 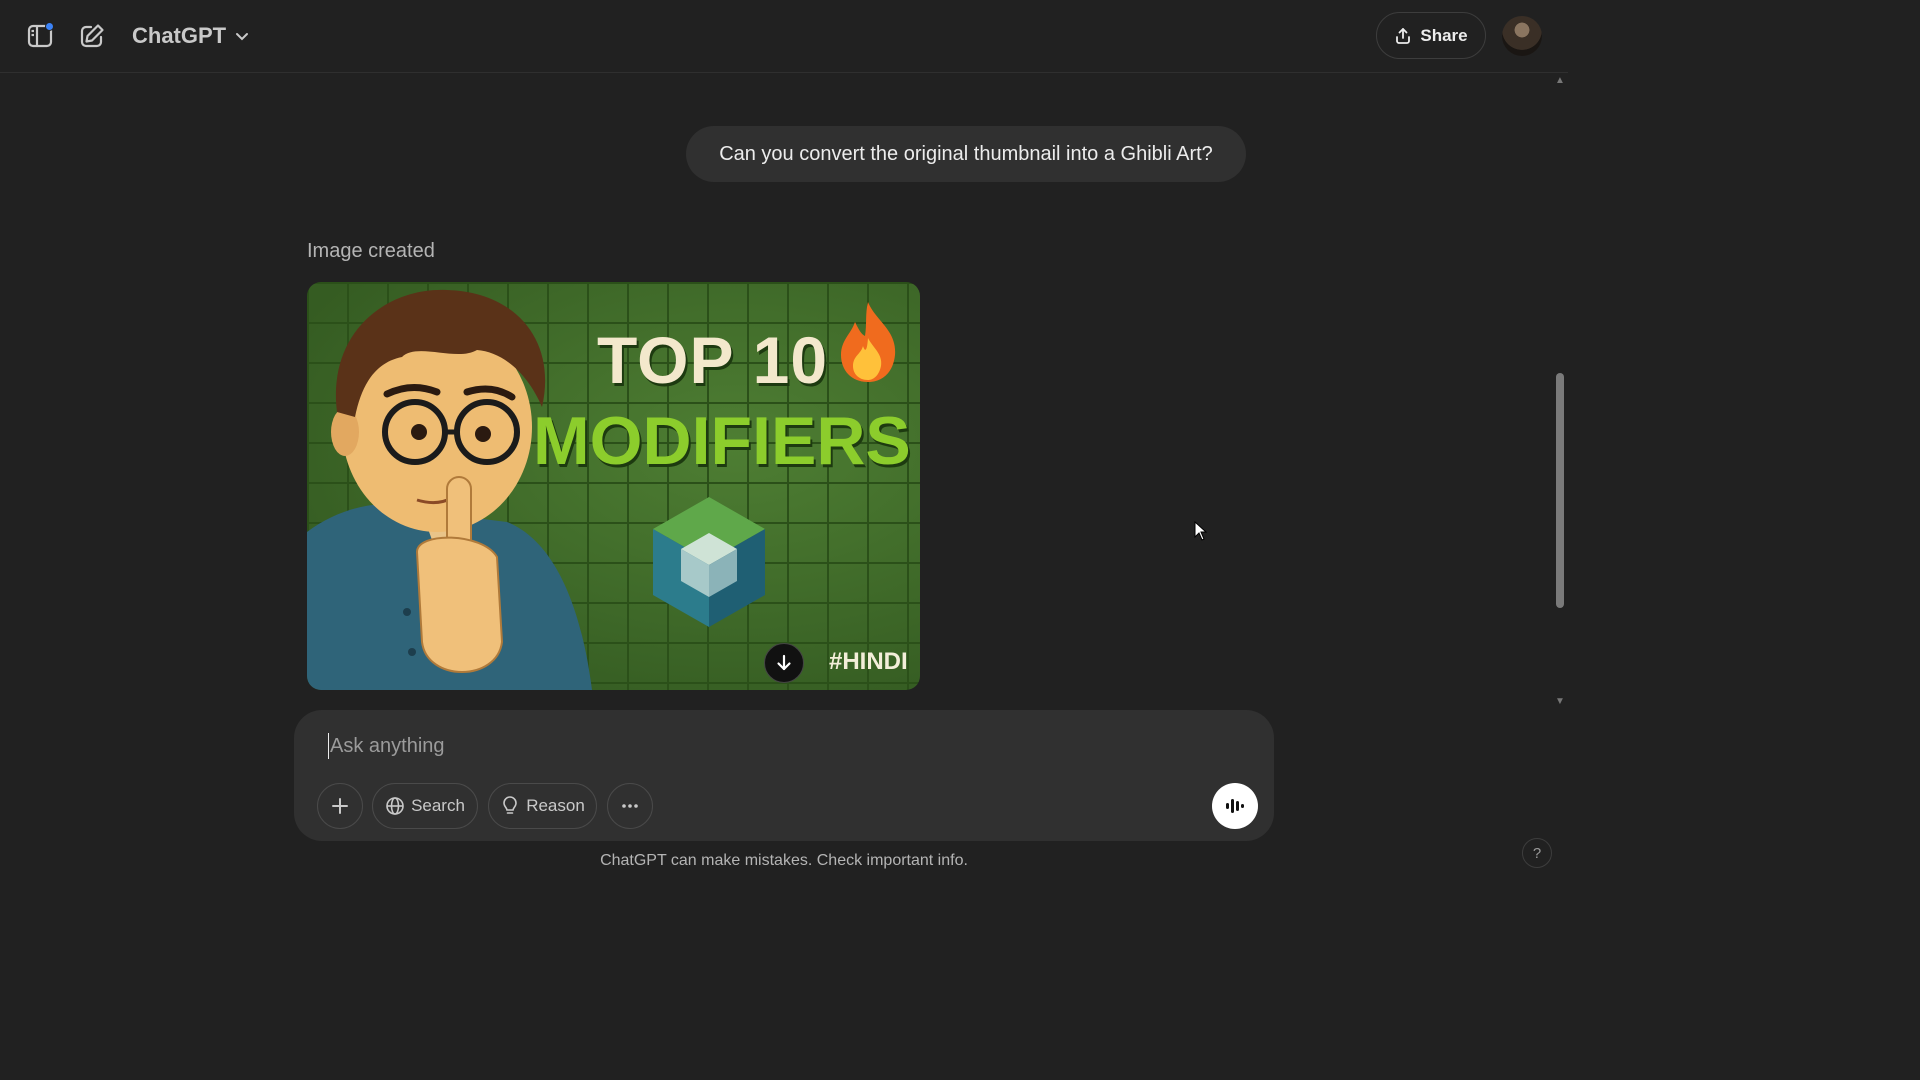 What do you see at coordinates (40, 36) in the screenshot?
I see `sidebar-toggle-button` at bounding box center [40, 36].